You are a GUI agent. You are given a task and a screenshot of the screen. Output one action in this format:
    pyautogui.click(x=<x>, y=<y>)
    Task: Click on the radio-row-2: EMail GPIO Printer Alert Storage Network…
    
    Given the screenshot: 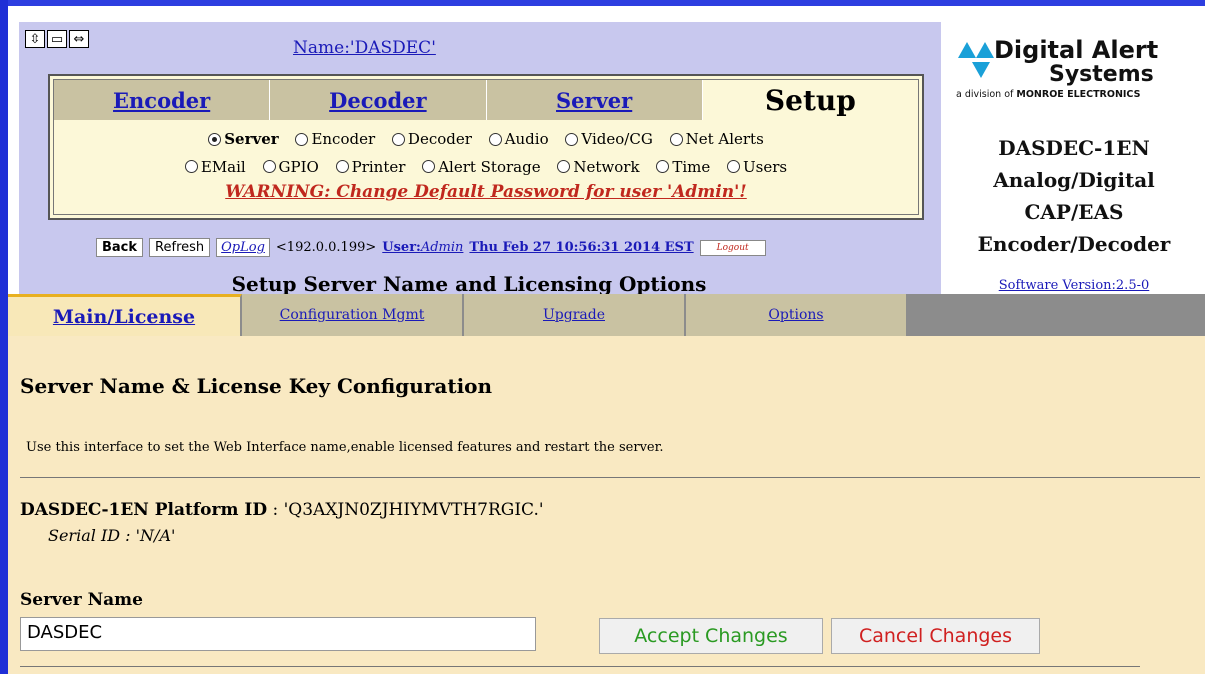 What is the action you would take?
    pyautogui.click(x=486, y=168)
    